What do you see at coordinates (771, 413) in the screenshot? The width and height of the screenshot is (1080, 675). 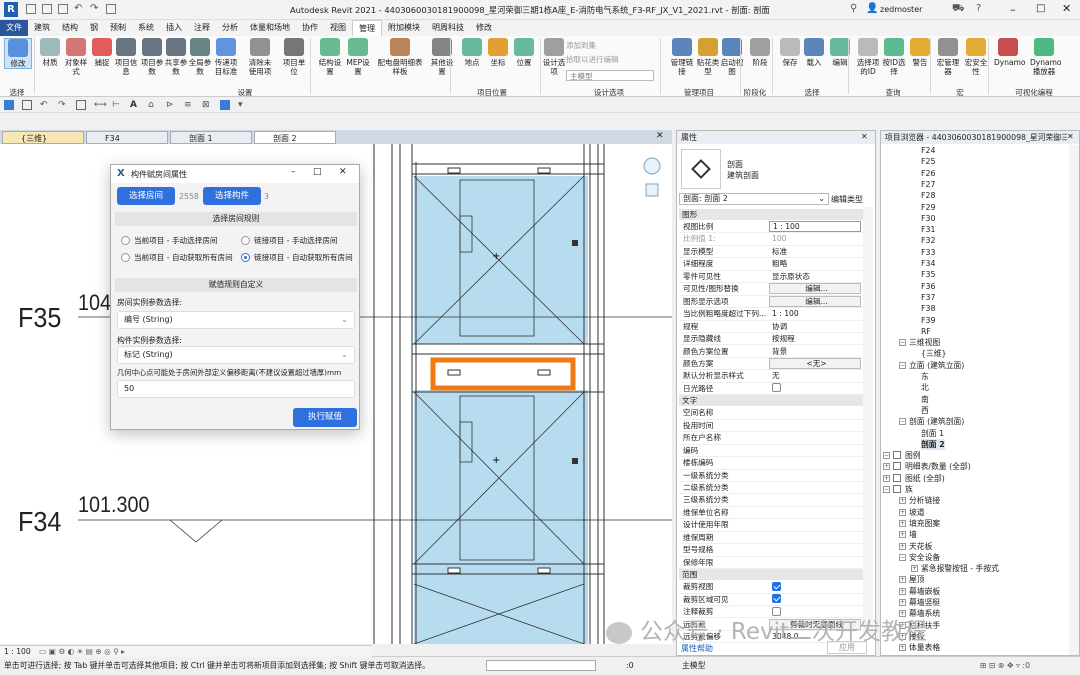 I see `property-row: 空间名称` at bounding box center [771, 413].